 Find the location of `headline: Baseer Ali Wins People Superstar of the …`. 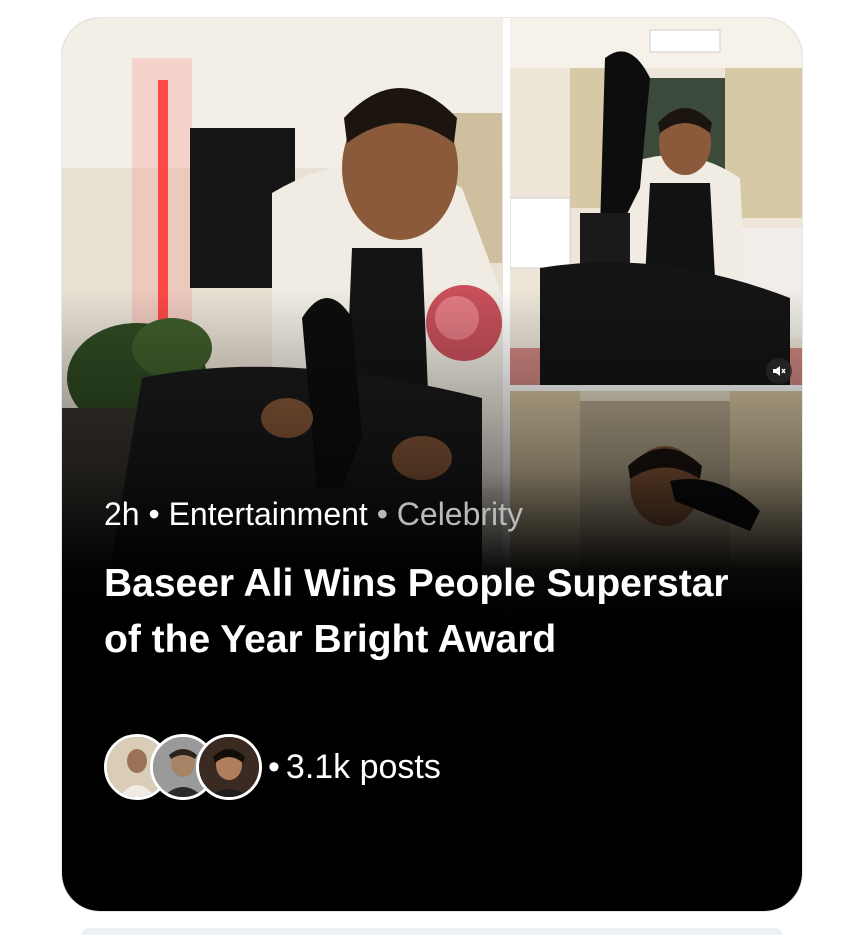

headline: Baseer Ali Wins People Superstar of the … is located at coordinates (434, 612).